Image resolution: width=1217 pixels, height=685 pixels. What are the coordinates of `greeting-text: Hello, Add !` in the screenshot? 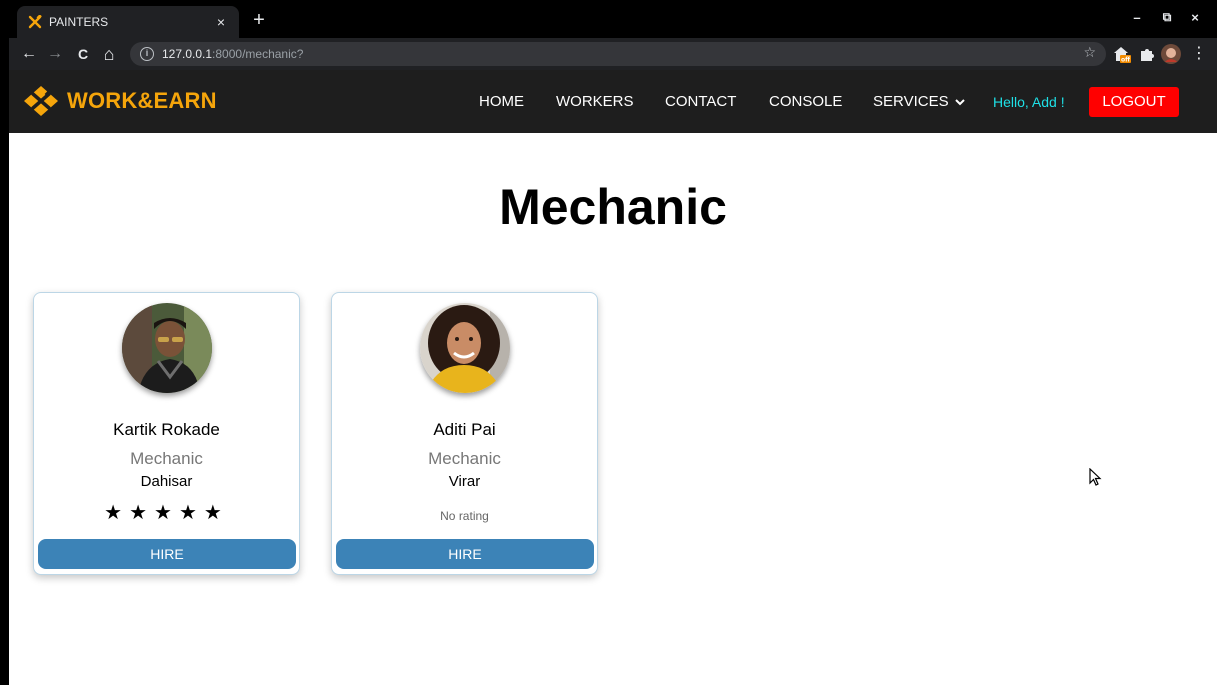 It's located at (1029, 102).